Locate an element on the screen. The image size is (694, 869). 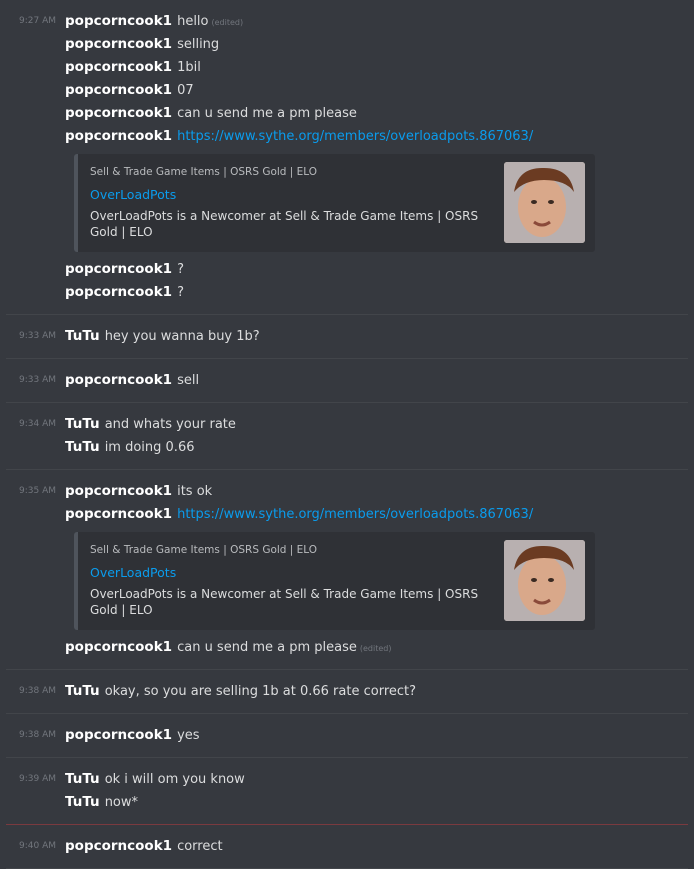
message-group: 9:40 AM popcorncook1 correct is located at coordinates (347, 846).